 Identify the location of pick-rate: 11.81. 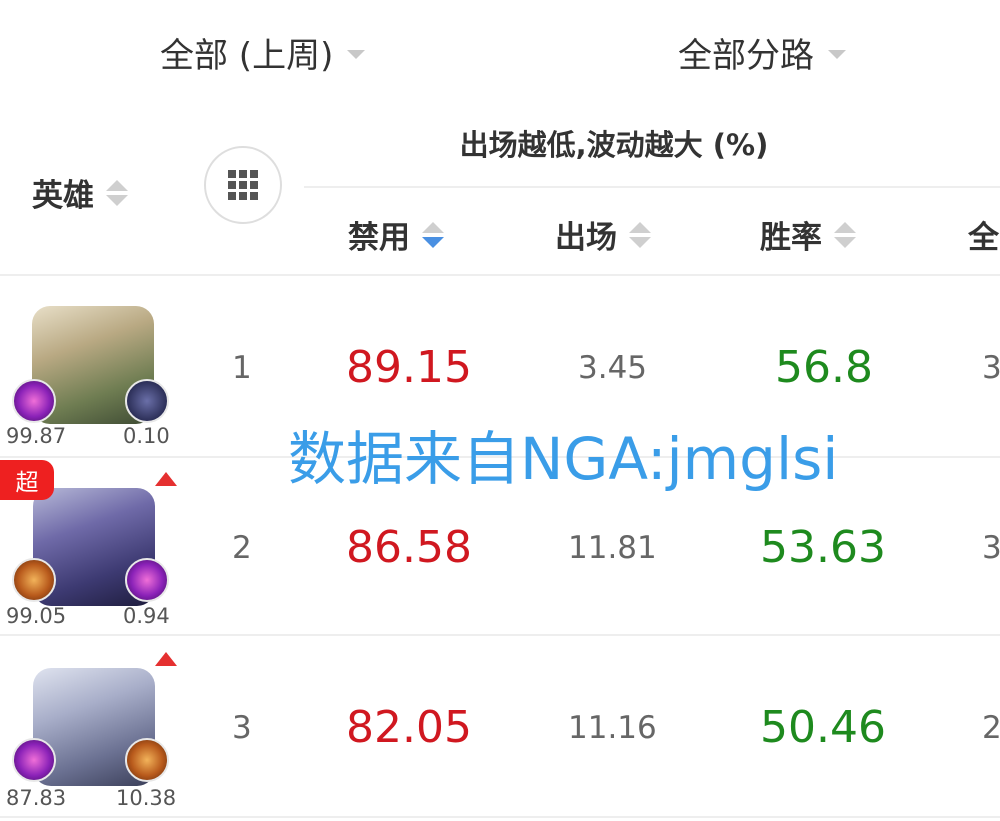
(612, 548).